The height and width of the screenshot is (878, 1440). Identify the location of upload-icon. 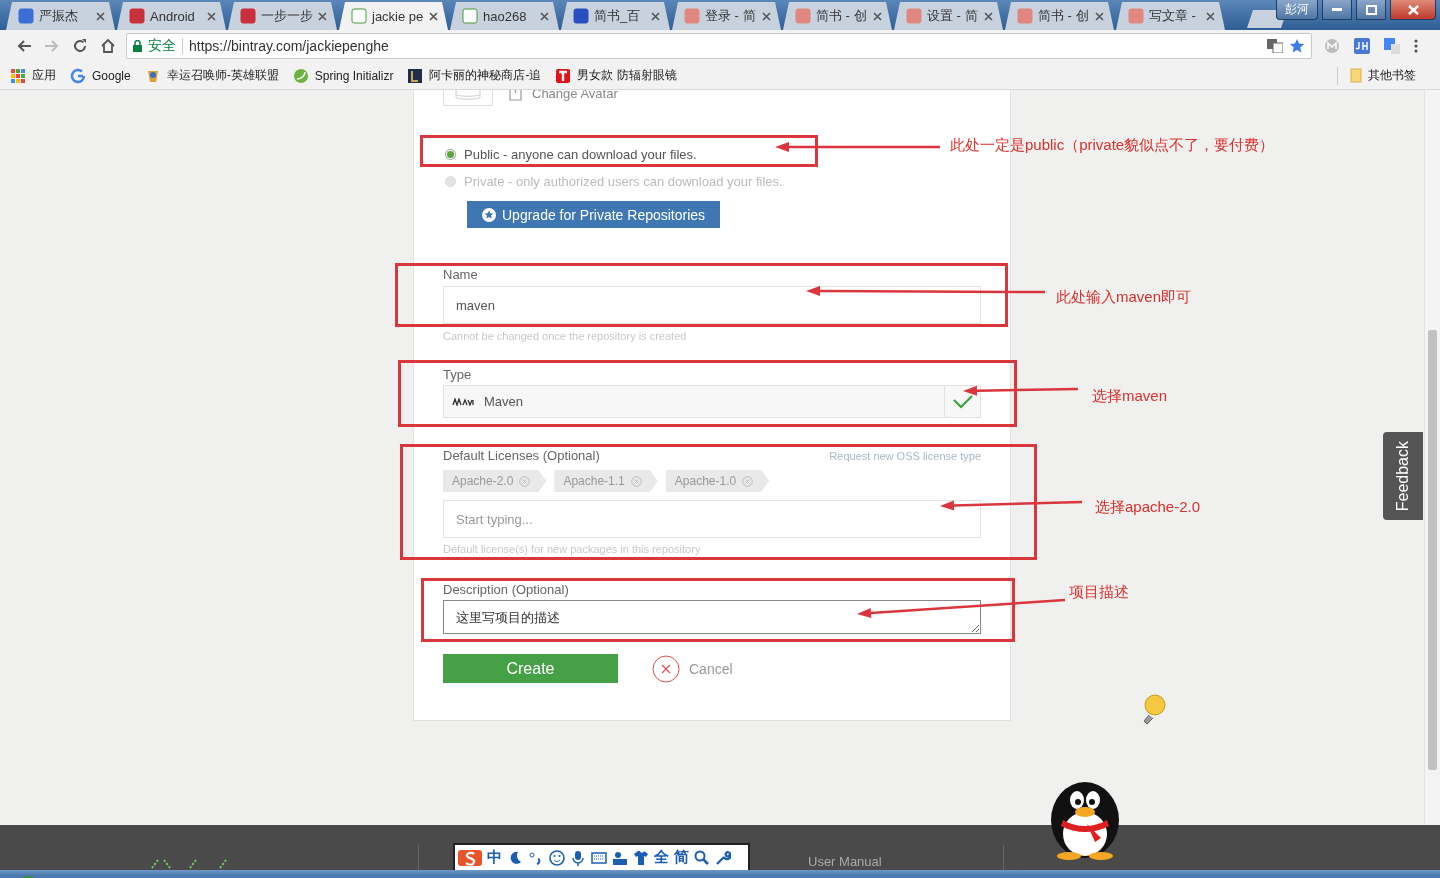
(515, 95).